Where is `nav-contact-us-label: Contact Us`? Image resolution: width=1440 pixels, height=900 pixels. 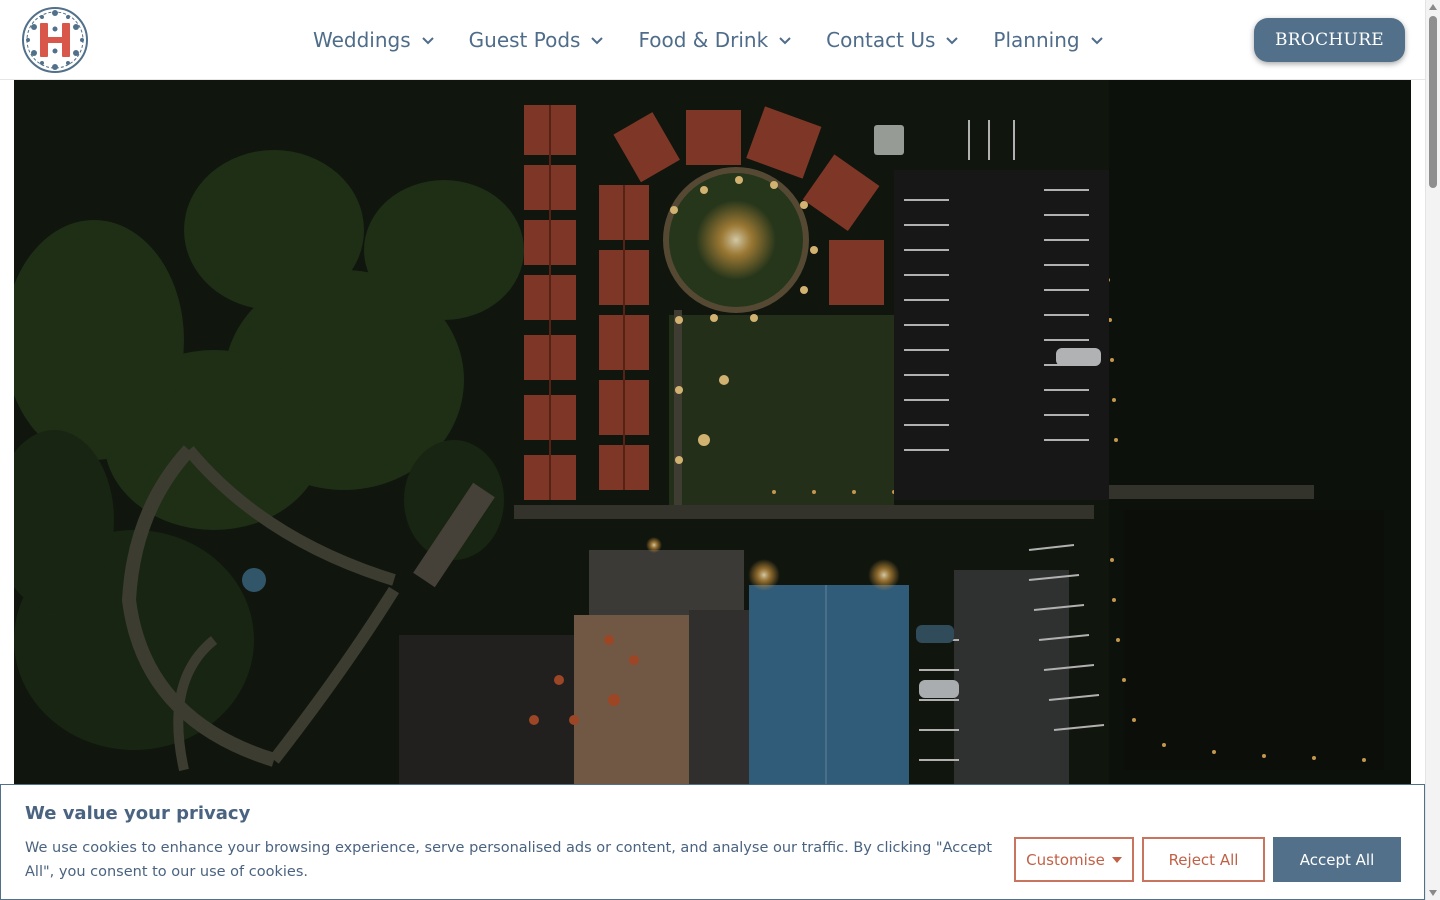
nav-contact-us-label: Contact Us is located at coordinates (881, 40).